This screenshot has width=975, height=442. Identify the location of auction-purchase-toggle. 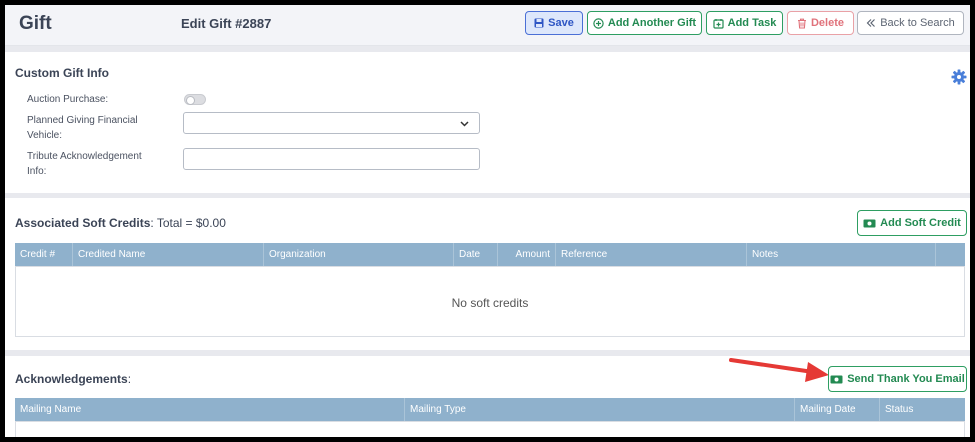
(195, 99).